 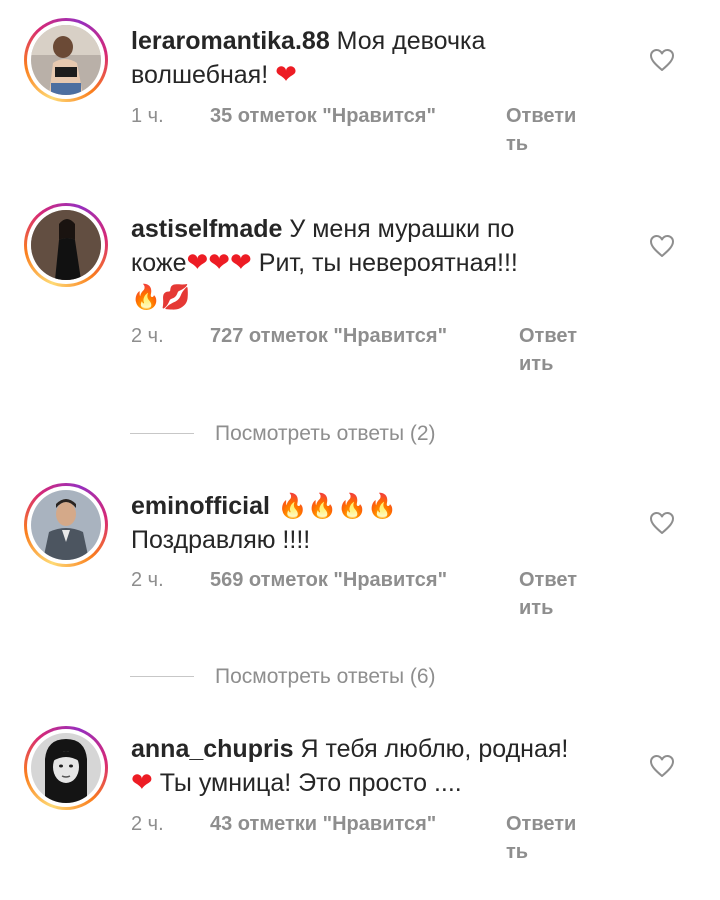 I want to click on avatar-image, so click(x=66, y=768).